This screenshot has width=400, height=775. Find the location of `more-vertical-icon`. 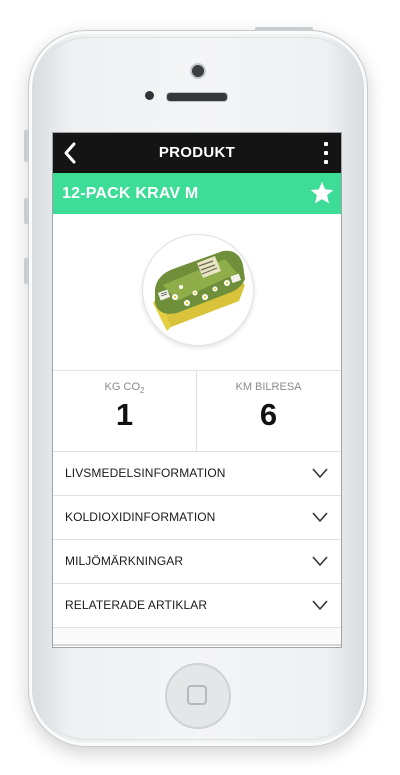

more-vertical-icon is located at coordinates (326, 144).